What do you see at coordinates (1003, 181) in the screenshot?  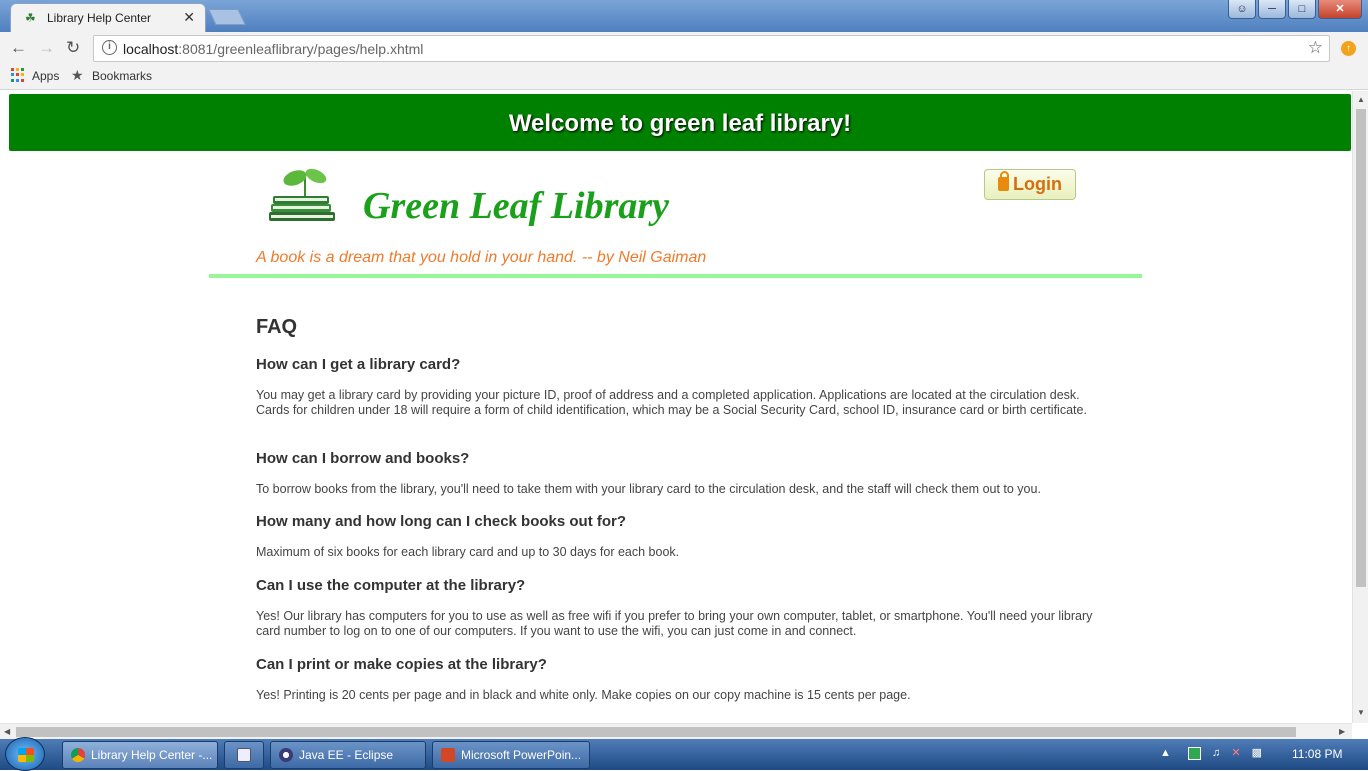 I see `lock-icon` at bounding box center [1003, 181].